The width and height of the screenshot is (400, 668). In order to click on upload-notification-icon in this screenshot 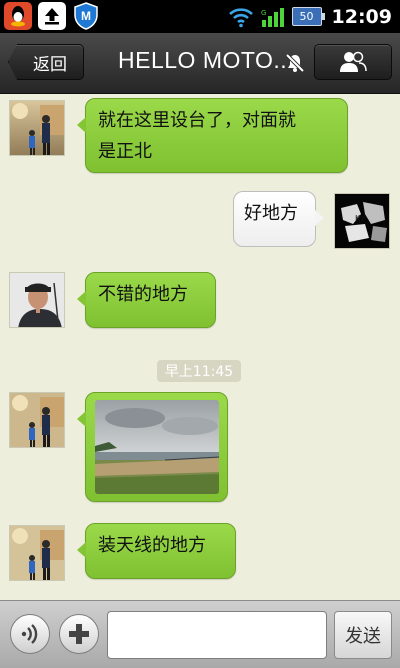, I will do `click(52, 16)`.